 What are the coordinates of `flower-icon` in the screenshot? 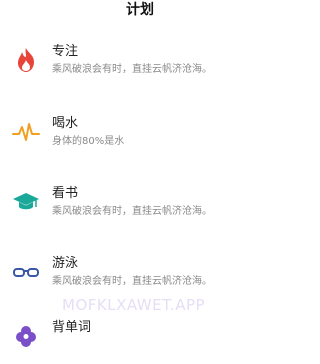 It's located at (26, 336).